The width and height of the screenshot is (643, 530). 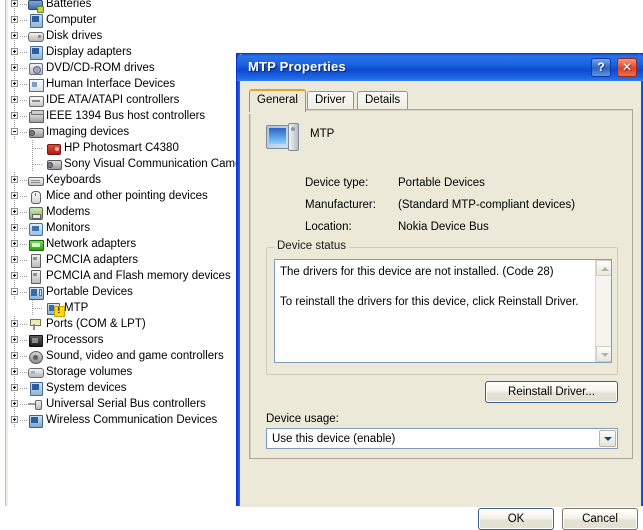 What do you see at coordinates (35, 324) in the screenshot?
I see `ports-icon-glyph` at bounding box center [35, 324].